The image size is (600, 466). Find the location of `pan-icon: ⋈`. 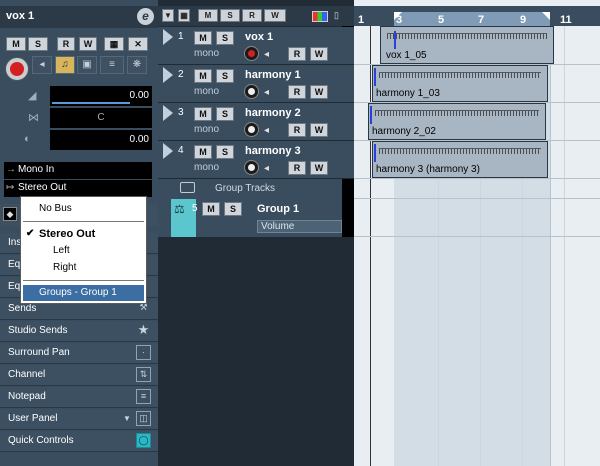

pan-icon: ⋈ is located at coordinates (33, 118).